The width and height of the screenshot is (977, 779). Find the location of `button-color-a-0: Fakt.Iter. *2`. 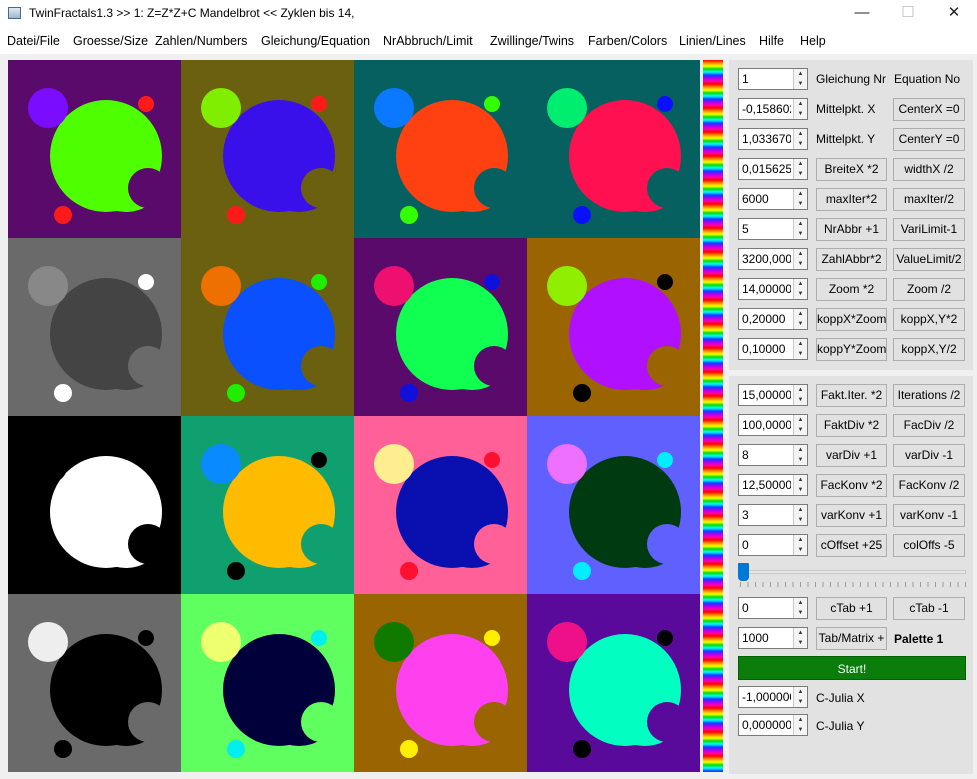

button-color-a-0: Fakt.Iter. *2 is located at coordinates (851, 395).